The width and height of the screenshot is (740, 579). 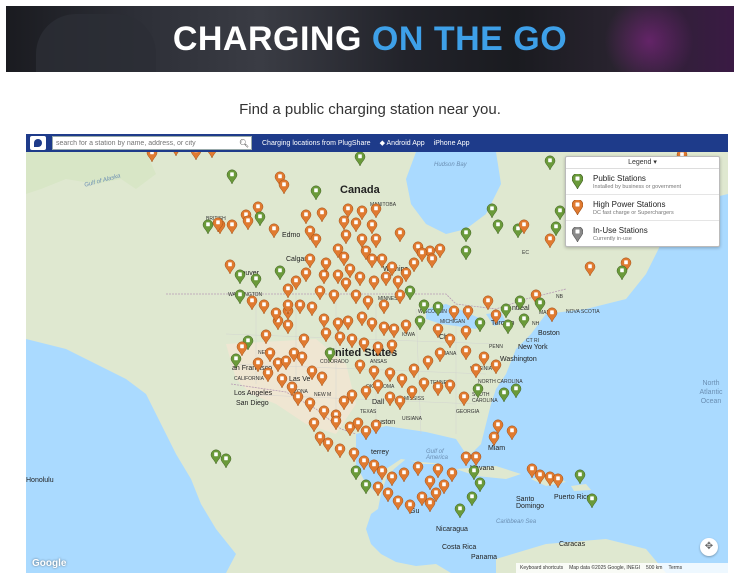 What do you see at coordinates (316, 143) in the screenshot?
I see `plugshare-link: Charging locations from PlugShare` at bounding box center [316, 143].